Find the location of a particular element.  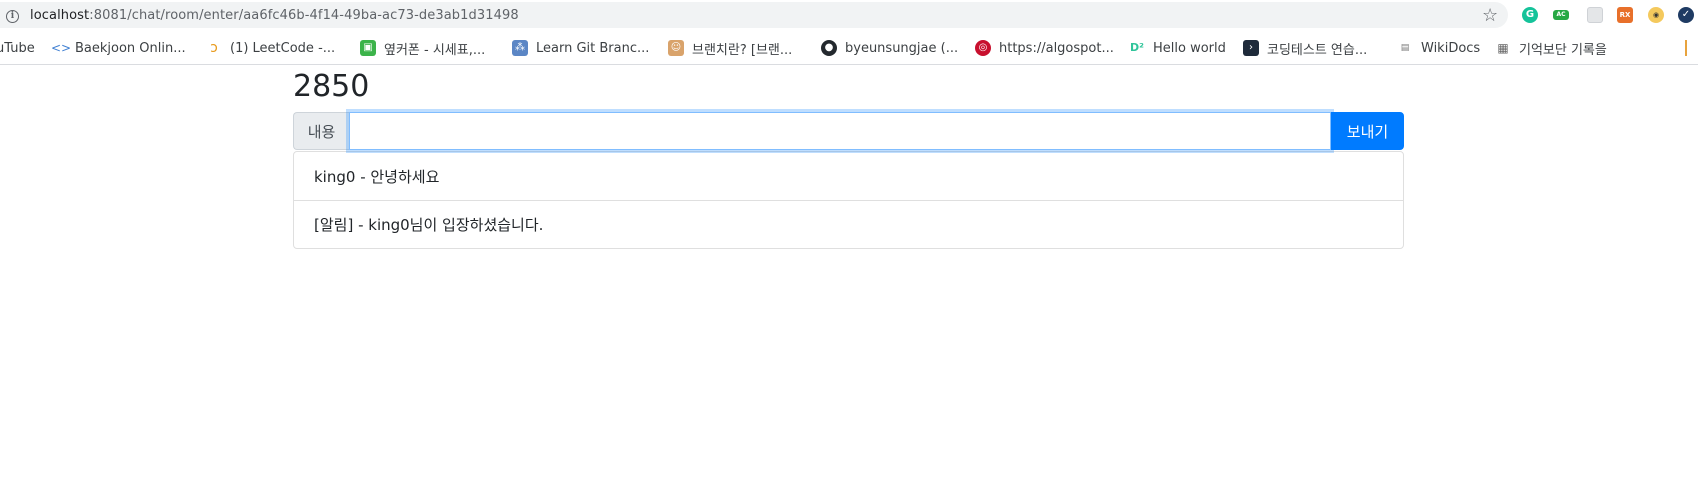

github-icon: ● is located at coordinates (829, 48).